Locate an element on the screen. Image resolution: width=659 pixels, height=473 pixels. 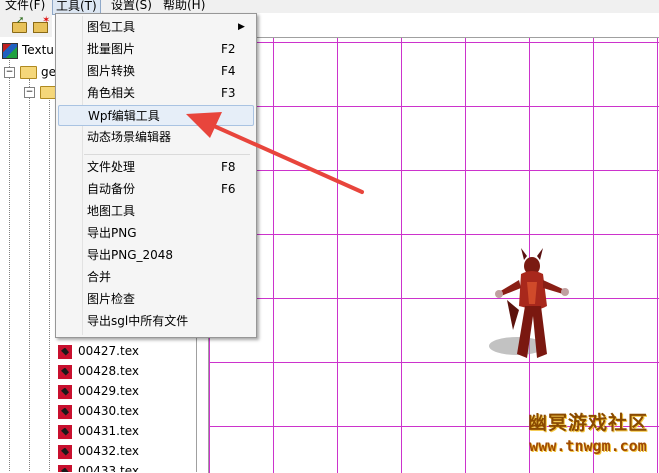
annotation-arrow is located at coordinates (275, 153).